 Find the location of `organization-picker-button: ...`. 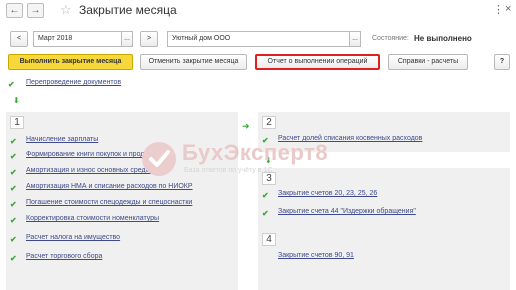

organization-picker-button: ... is located at coordinates (355, 39).